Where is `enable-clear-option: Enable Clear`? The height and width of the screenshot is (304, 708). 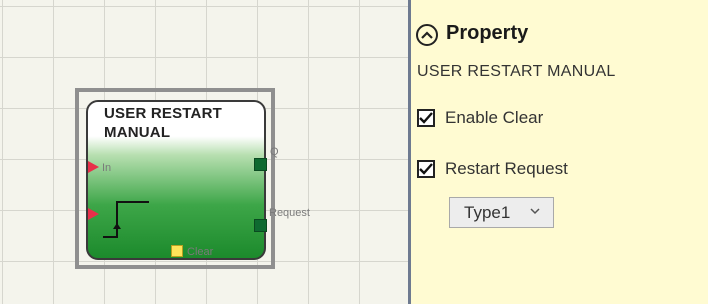
enable-clear-option: Enable Clear is located at coordinates (480, 118).